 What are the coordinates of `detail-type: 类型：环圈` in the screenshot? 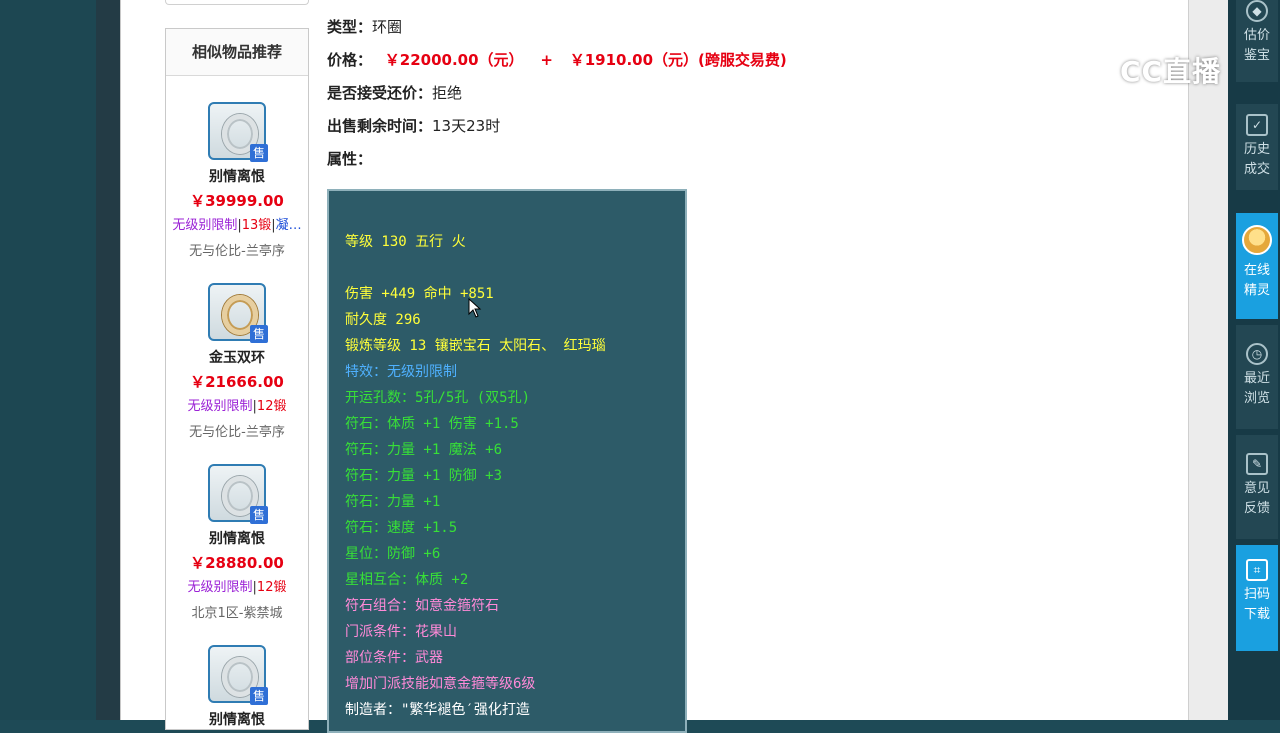 It's located at (364, 26).